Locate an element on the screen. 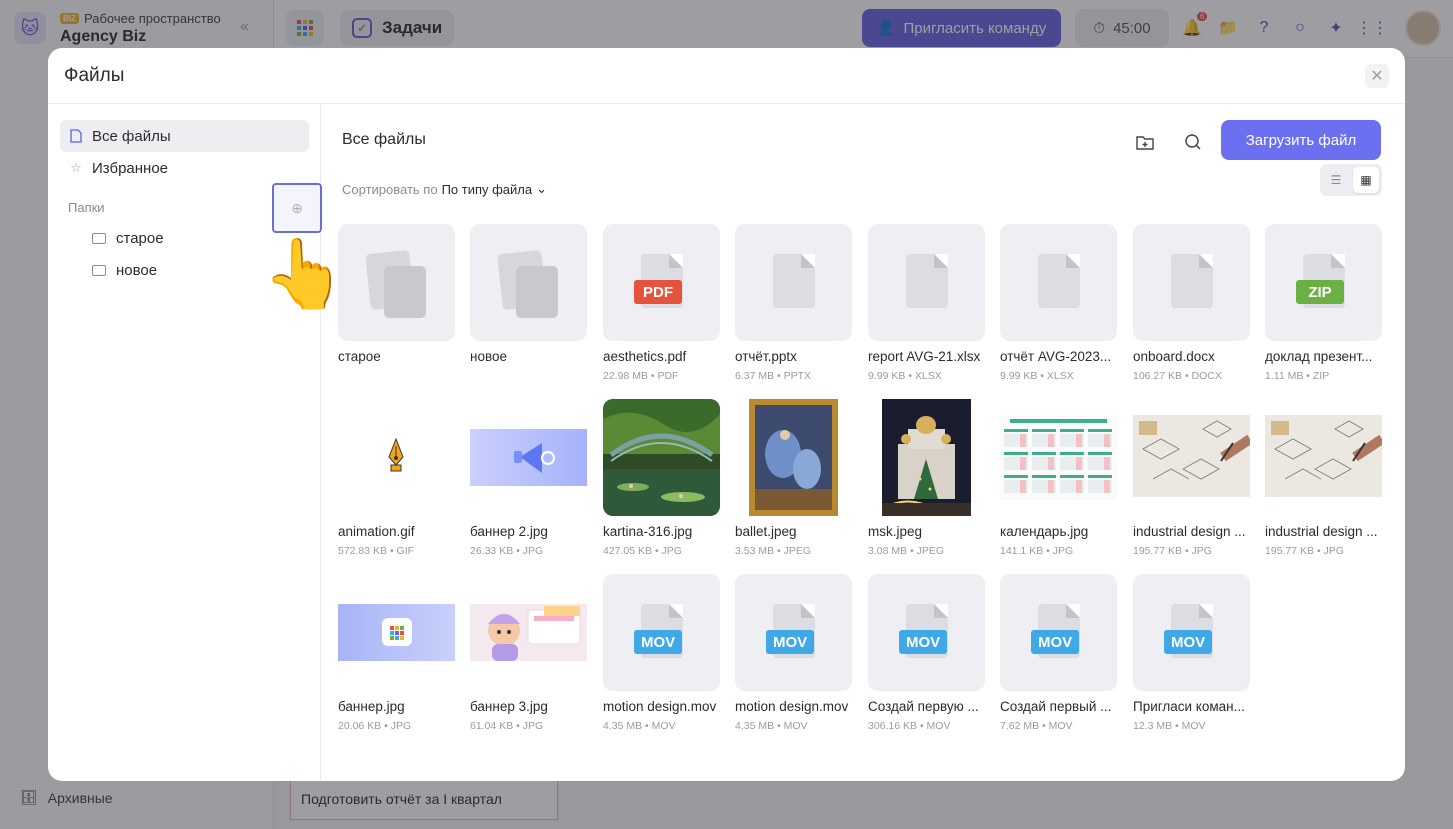 This screenshot has width=1453, height=829. file-tile: MOV Создай первый ... 7.62 MB • MOV is located at coordinates (1058, 653).